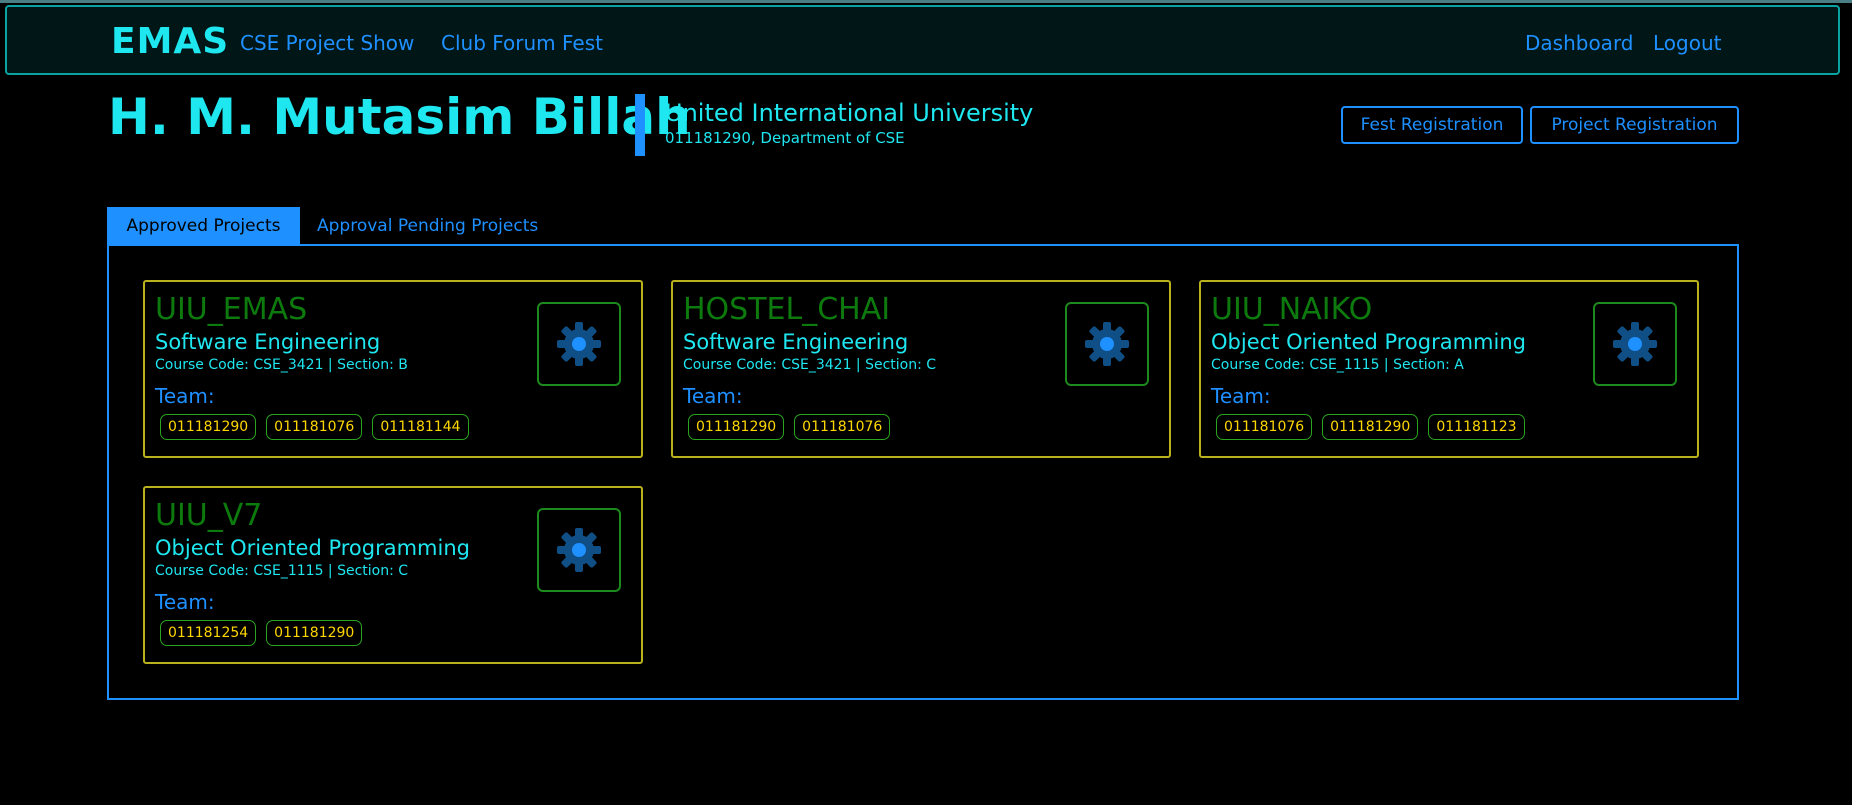  What do you see at coordinates (203, 225) in the screenshot?
I see `tab-approved-projects: Approved Projects` at bounding box center [203, 225].